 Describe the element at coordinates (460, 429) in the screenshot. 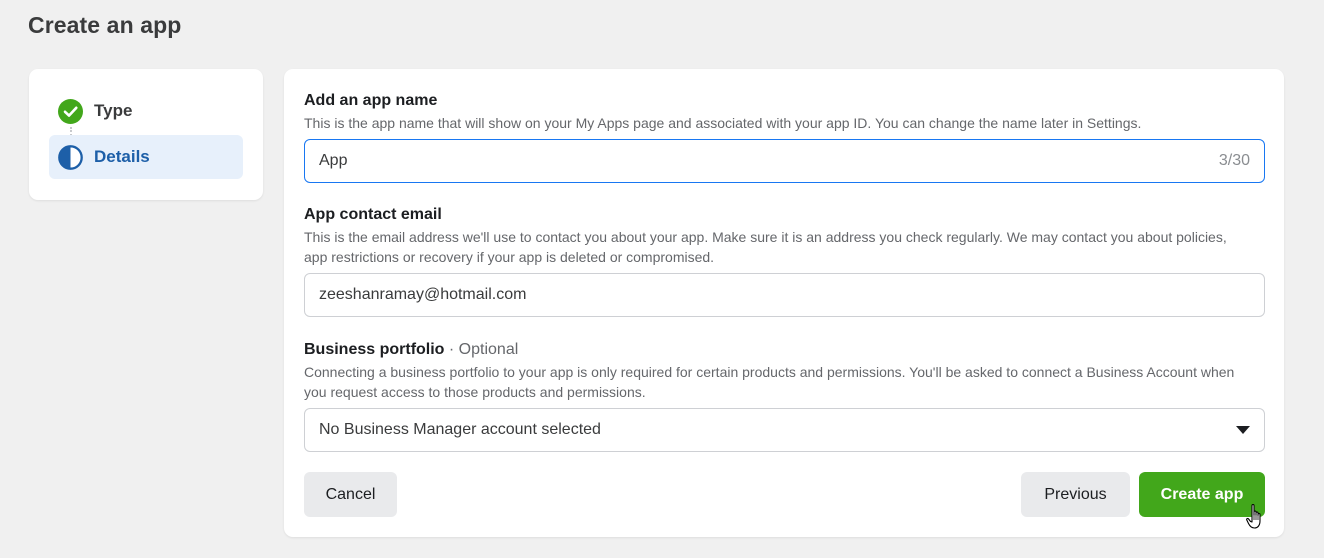

I see `business-portfolio-selected: No Business Manager account selected` at that location.